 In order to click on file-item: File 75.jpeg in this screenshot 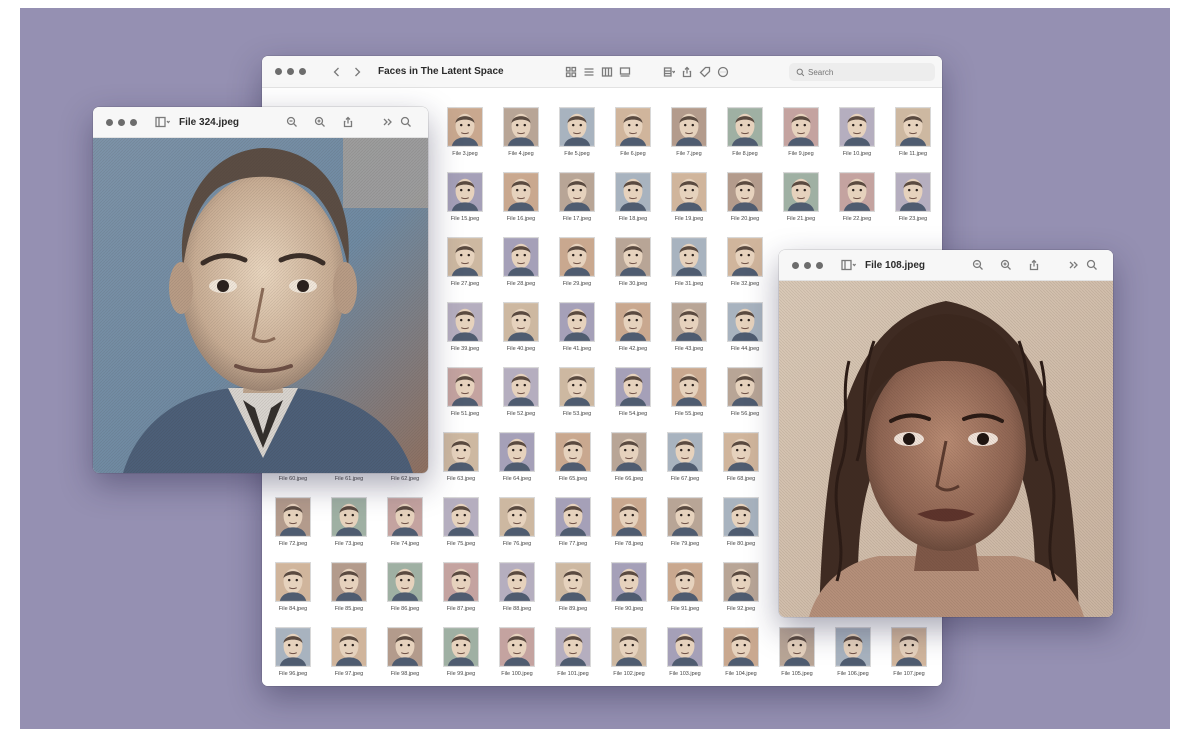, I will do `click(461, 521)`.